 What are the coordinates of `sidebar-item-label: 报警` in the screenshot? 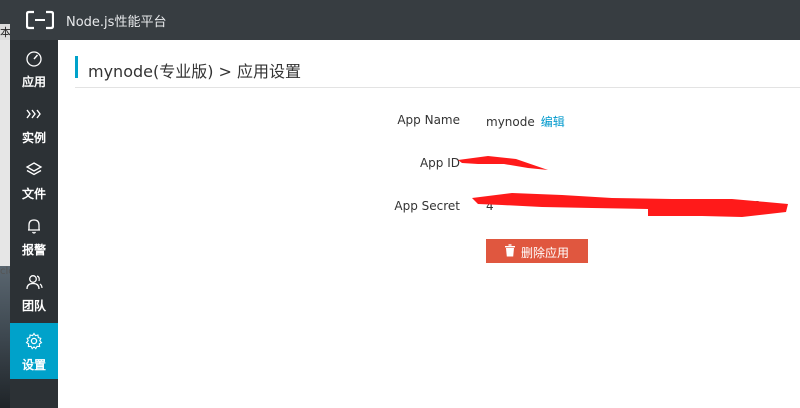 It's located at (33, 250).